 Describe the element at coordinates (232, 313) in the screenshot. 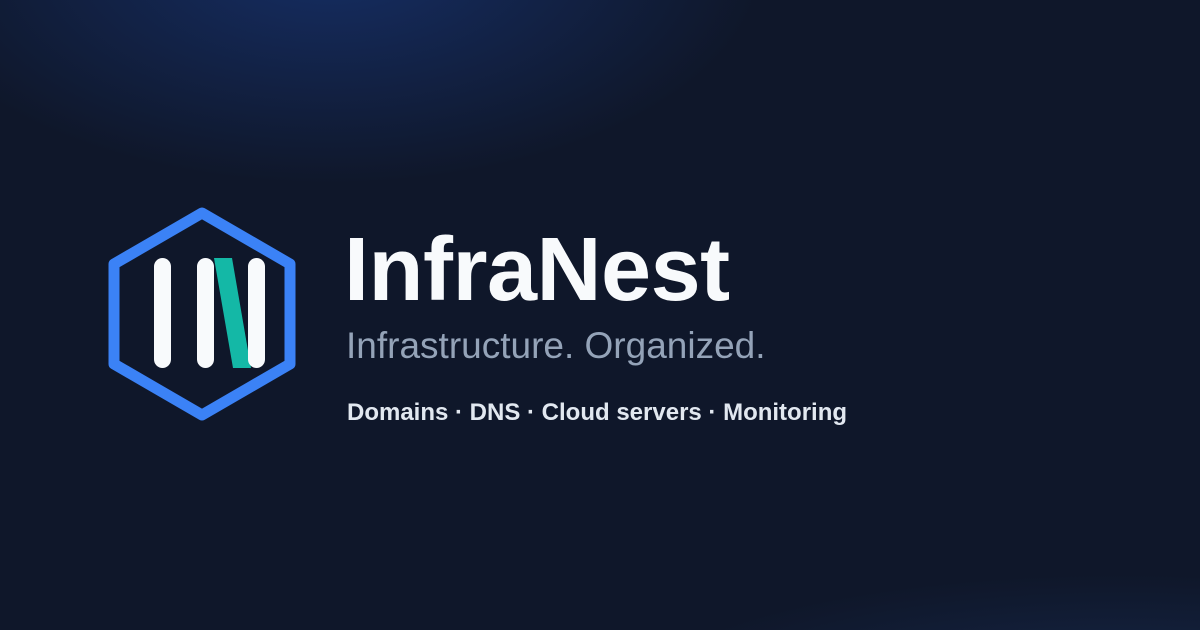

I see `logo-accent-diagonal` at that location.